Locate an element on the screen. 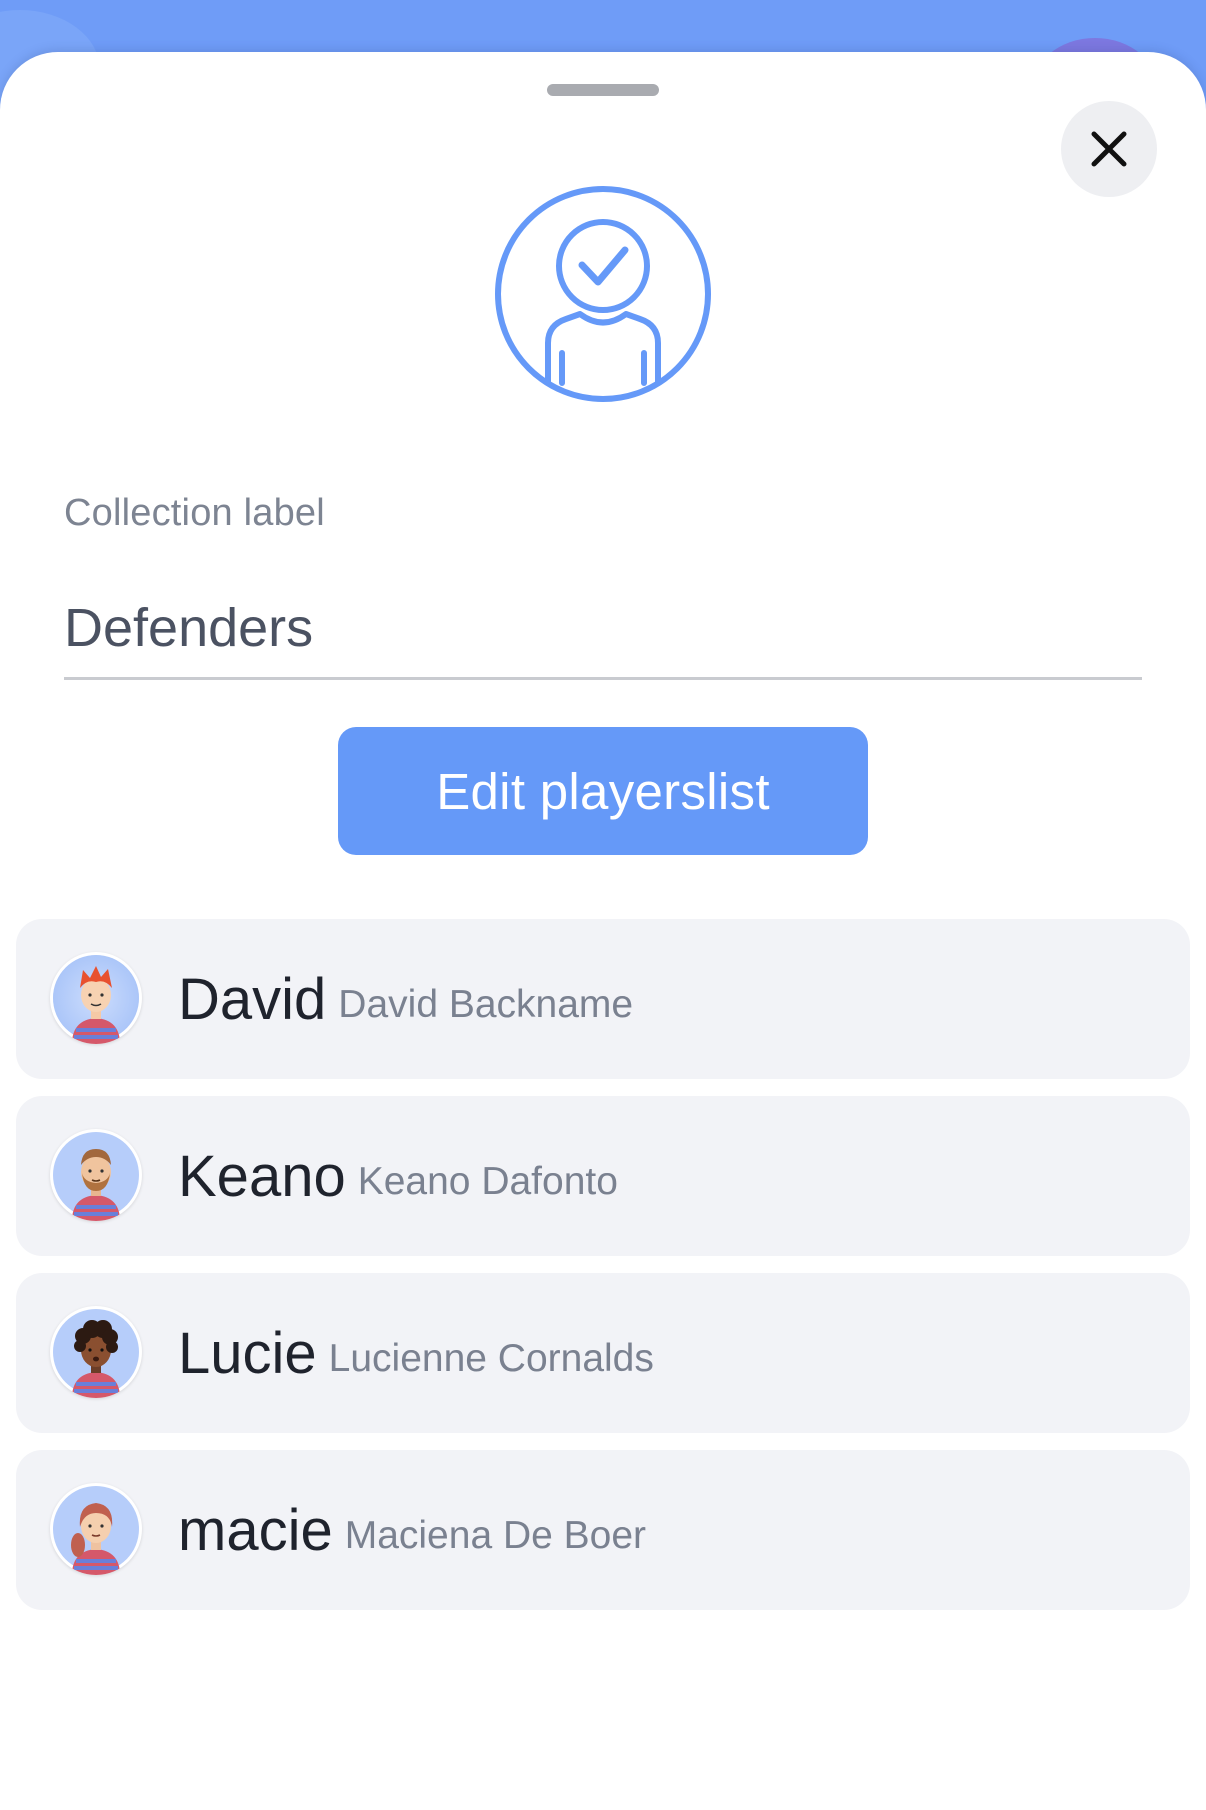 Image resolution: width=1206 pixels, height=1810 pixels. player-full-name: Keano Dafonto is located at coordinates (487, 1181).